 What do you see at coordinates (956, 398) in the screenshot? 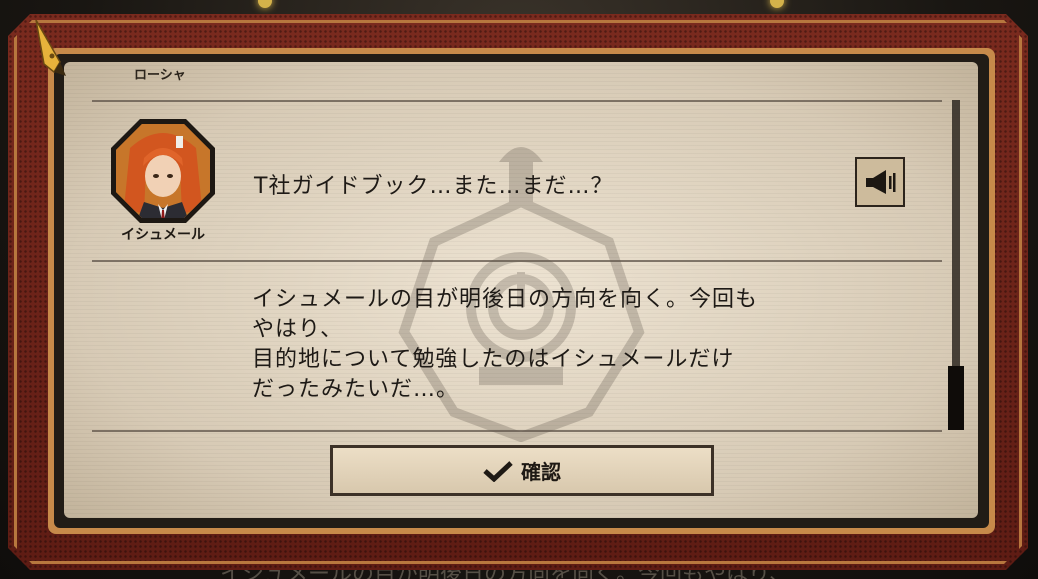
I see `scrollbar-thumb` at bounding box center [956, 398].